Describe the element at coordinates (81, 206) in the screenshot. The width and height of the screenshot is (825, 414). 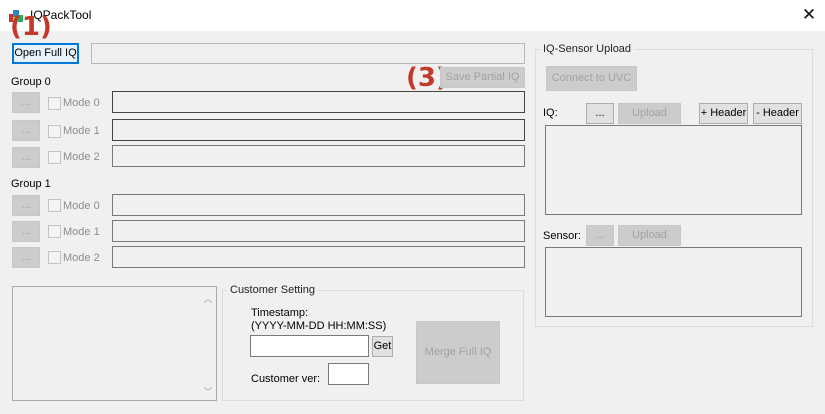
I see `group-1-mode-0-label: Mode 0` at that location.